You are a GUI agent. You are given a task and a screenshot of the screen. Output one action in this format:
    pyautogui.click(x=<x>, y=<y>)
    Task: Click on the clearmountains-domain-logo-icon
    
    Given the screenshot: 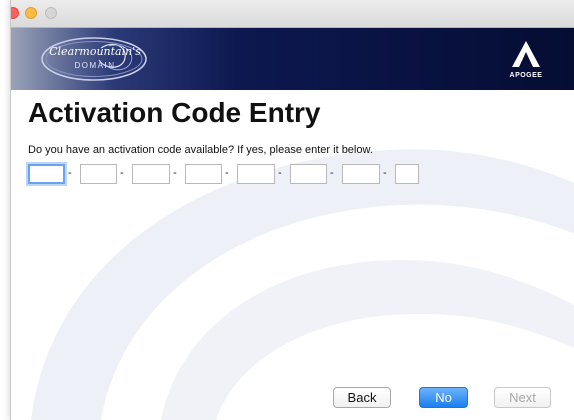 What is the action you would take?
    pyautogui.click(x=94, y=59)
    